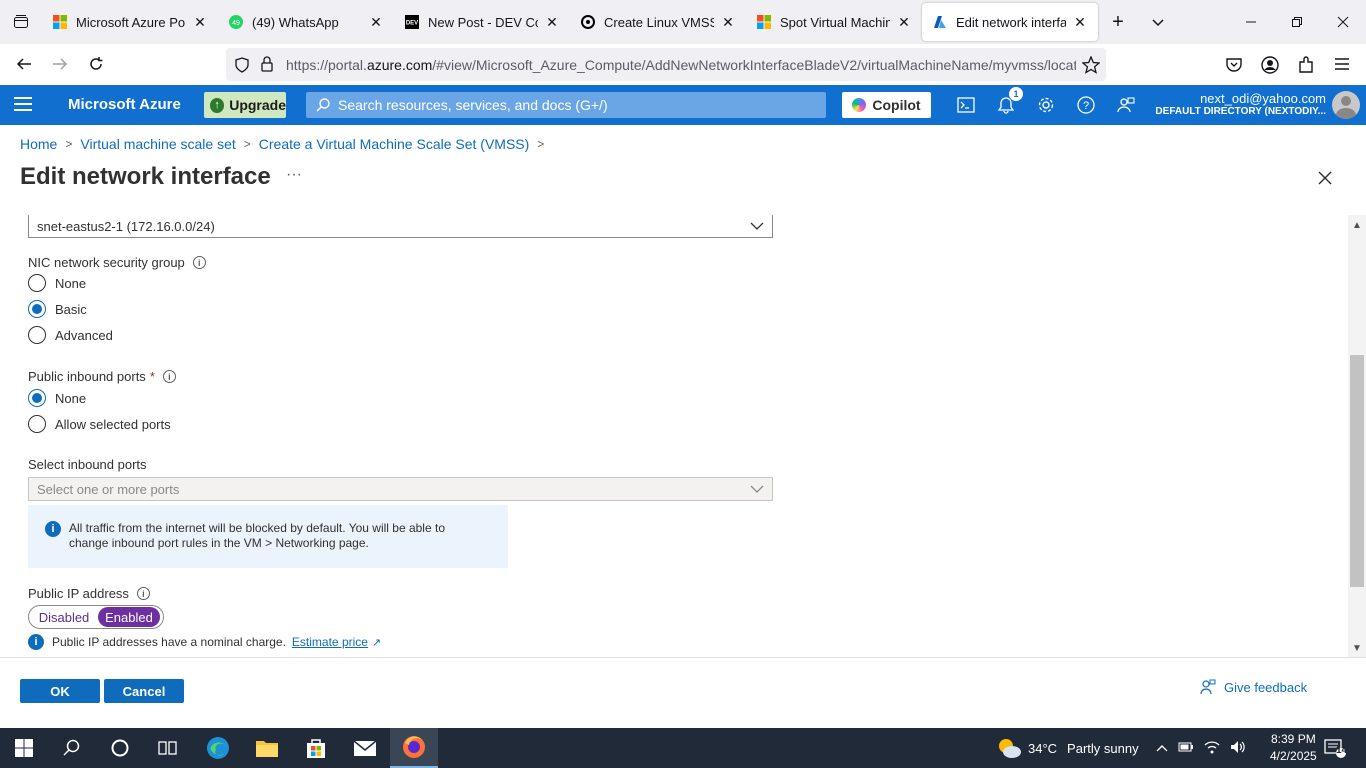 Image resolution: width=1366 pixels, height=768 pixels. I want to click on action-center-button: 14, so click(1335, 748).